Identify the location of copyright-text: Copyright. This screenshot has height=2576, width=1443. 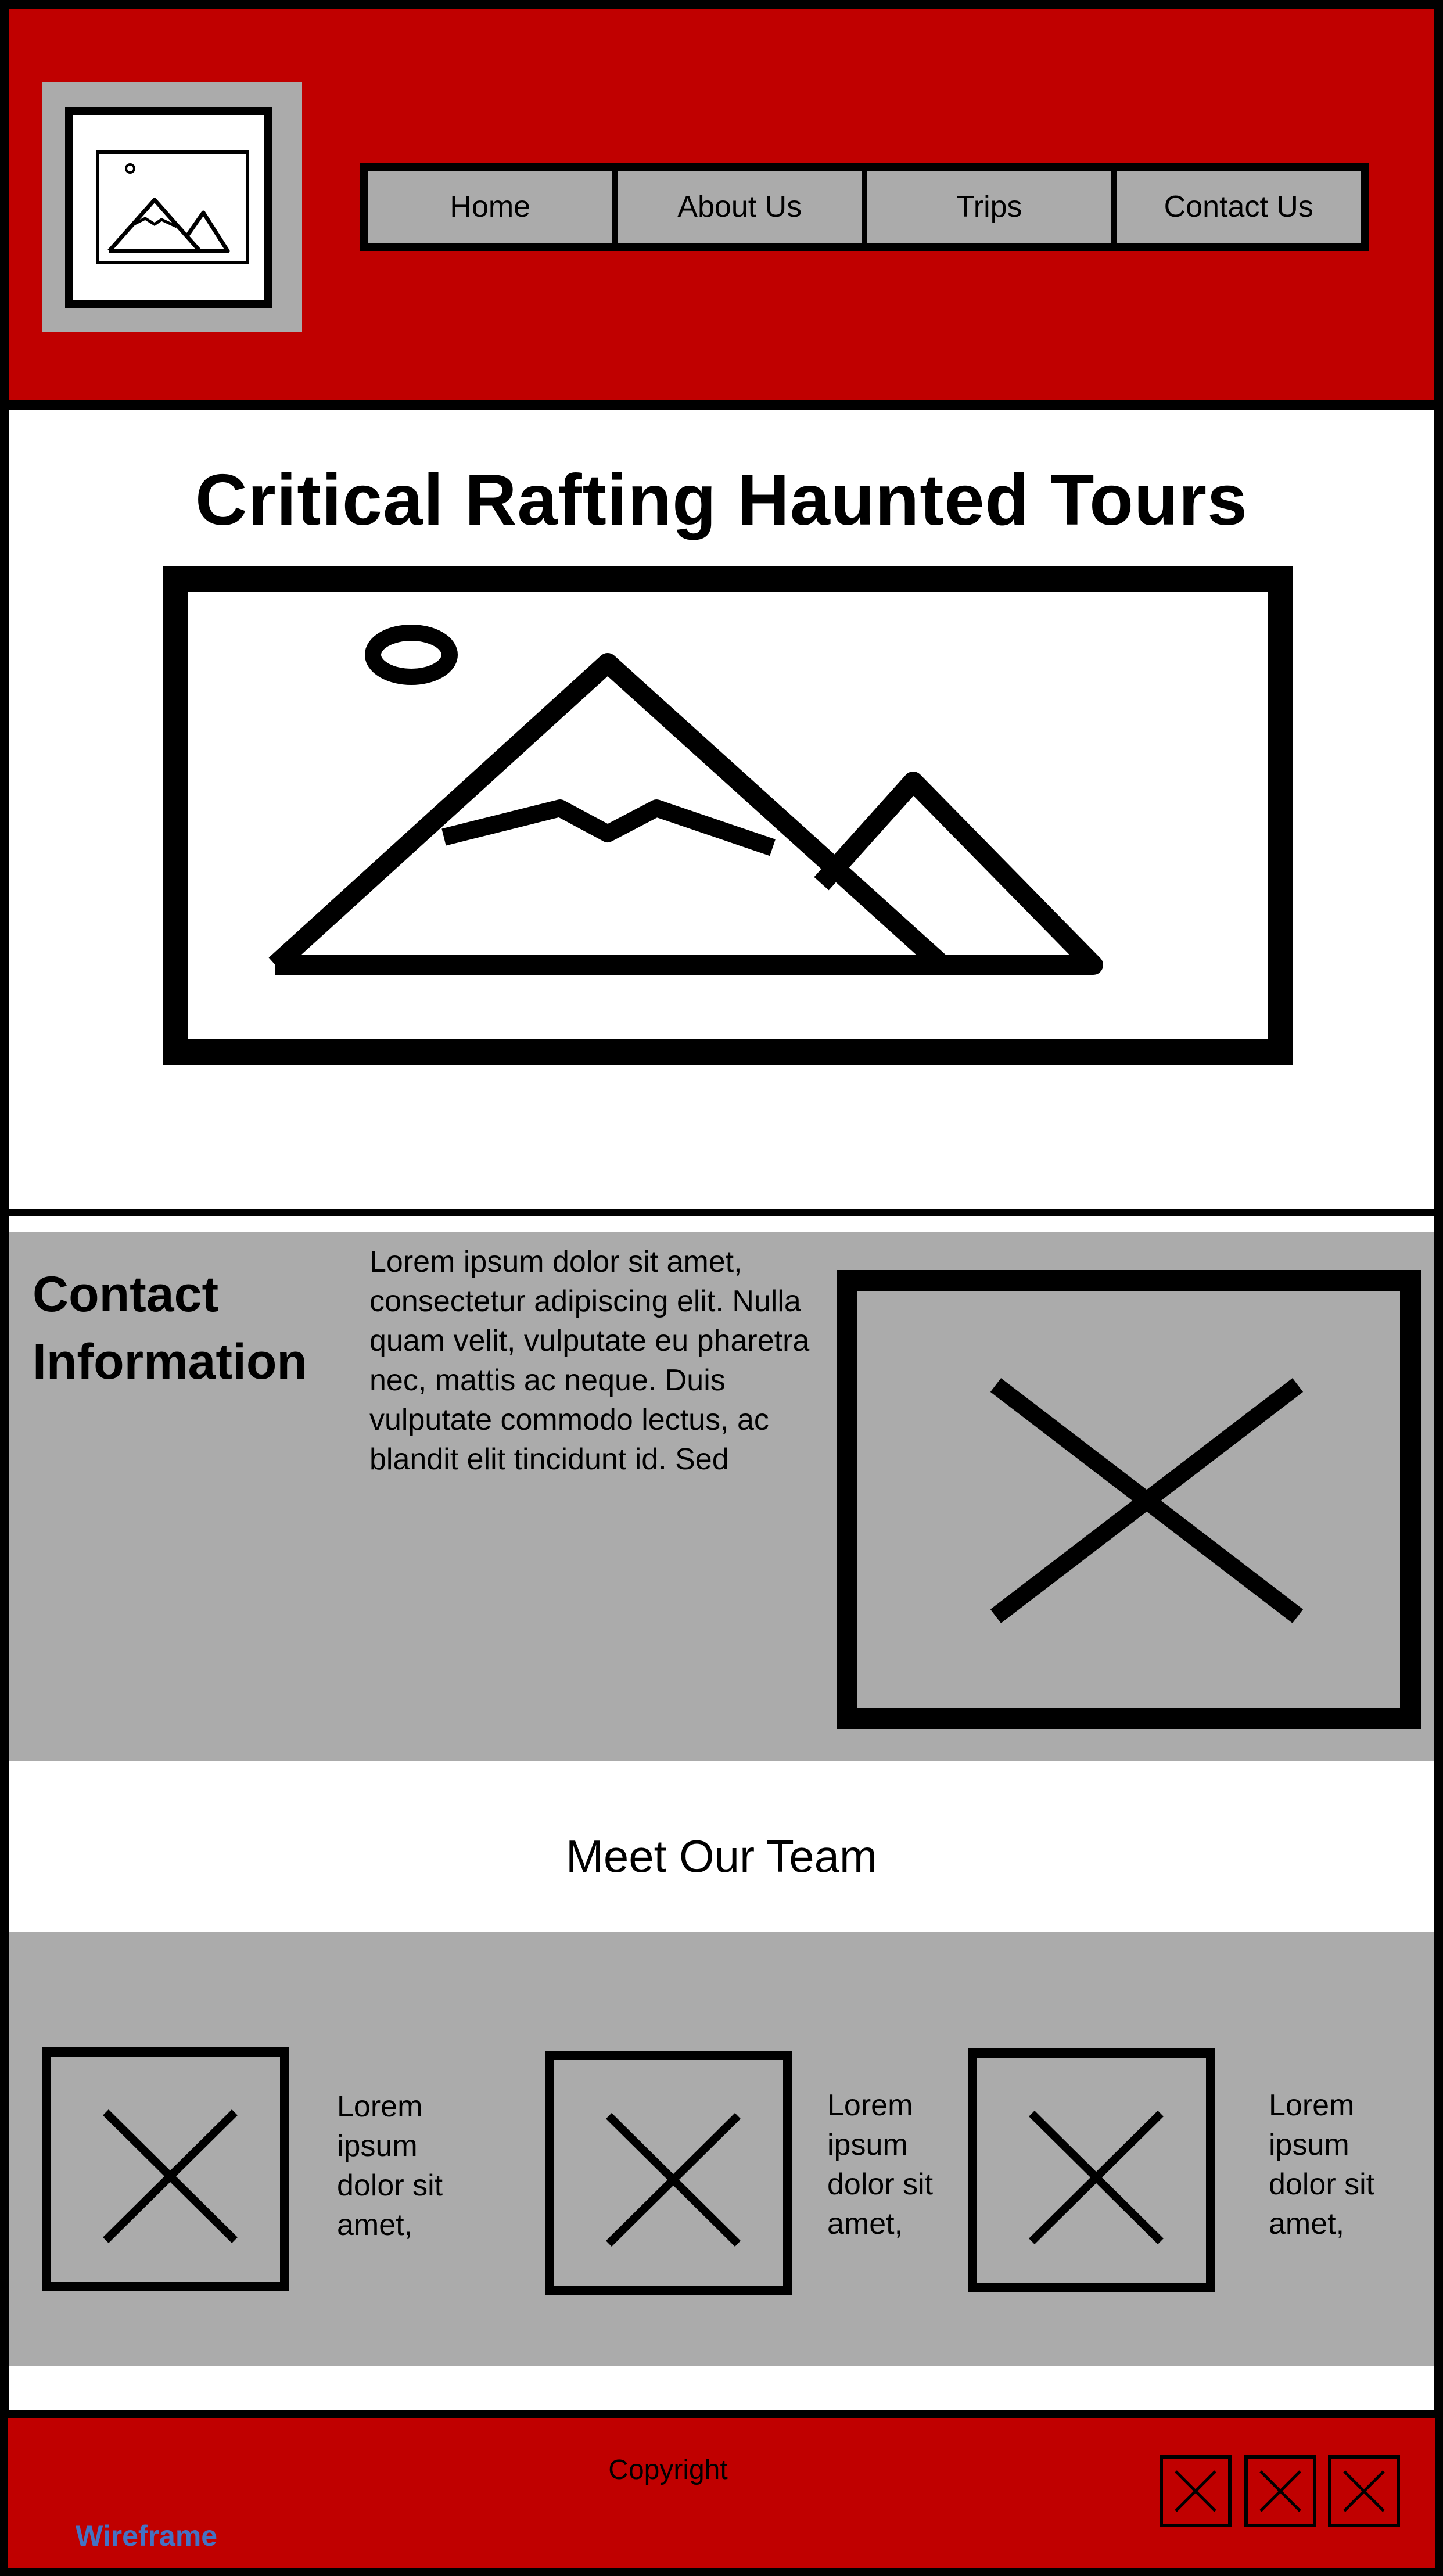
(668, 2470).